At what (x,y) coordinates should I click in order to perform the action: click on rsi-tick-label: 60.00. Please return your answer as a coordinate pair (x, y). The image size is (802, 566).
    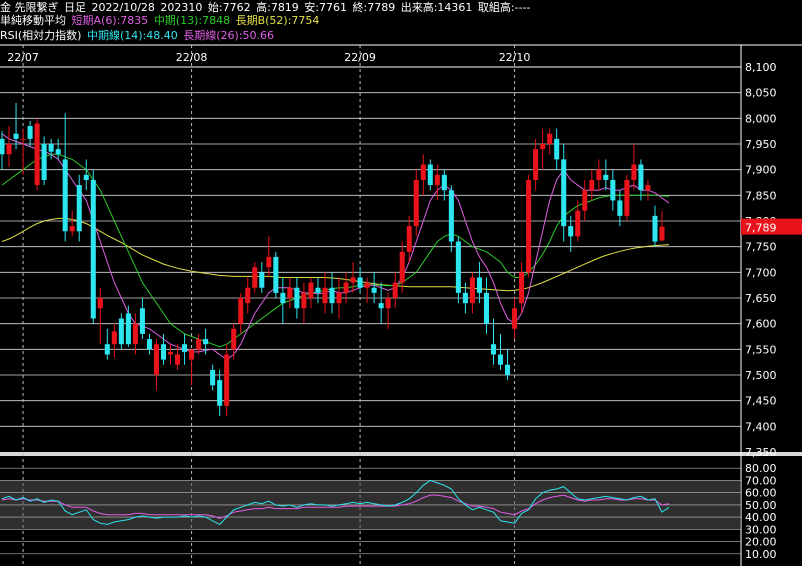
    Looking at the image, I should click on (761, 493).